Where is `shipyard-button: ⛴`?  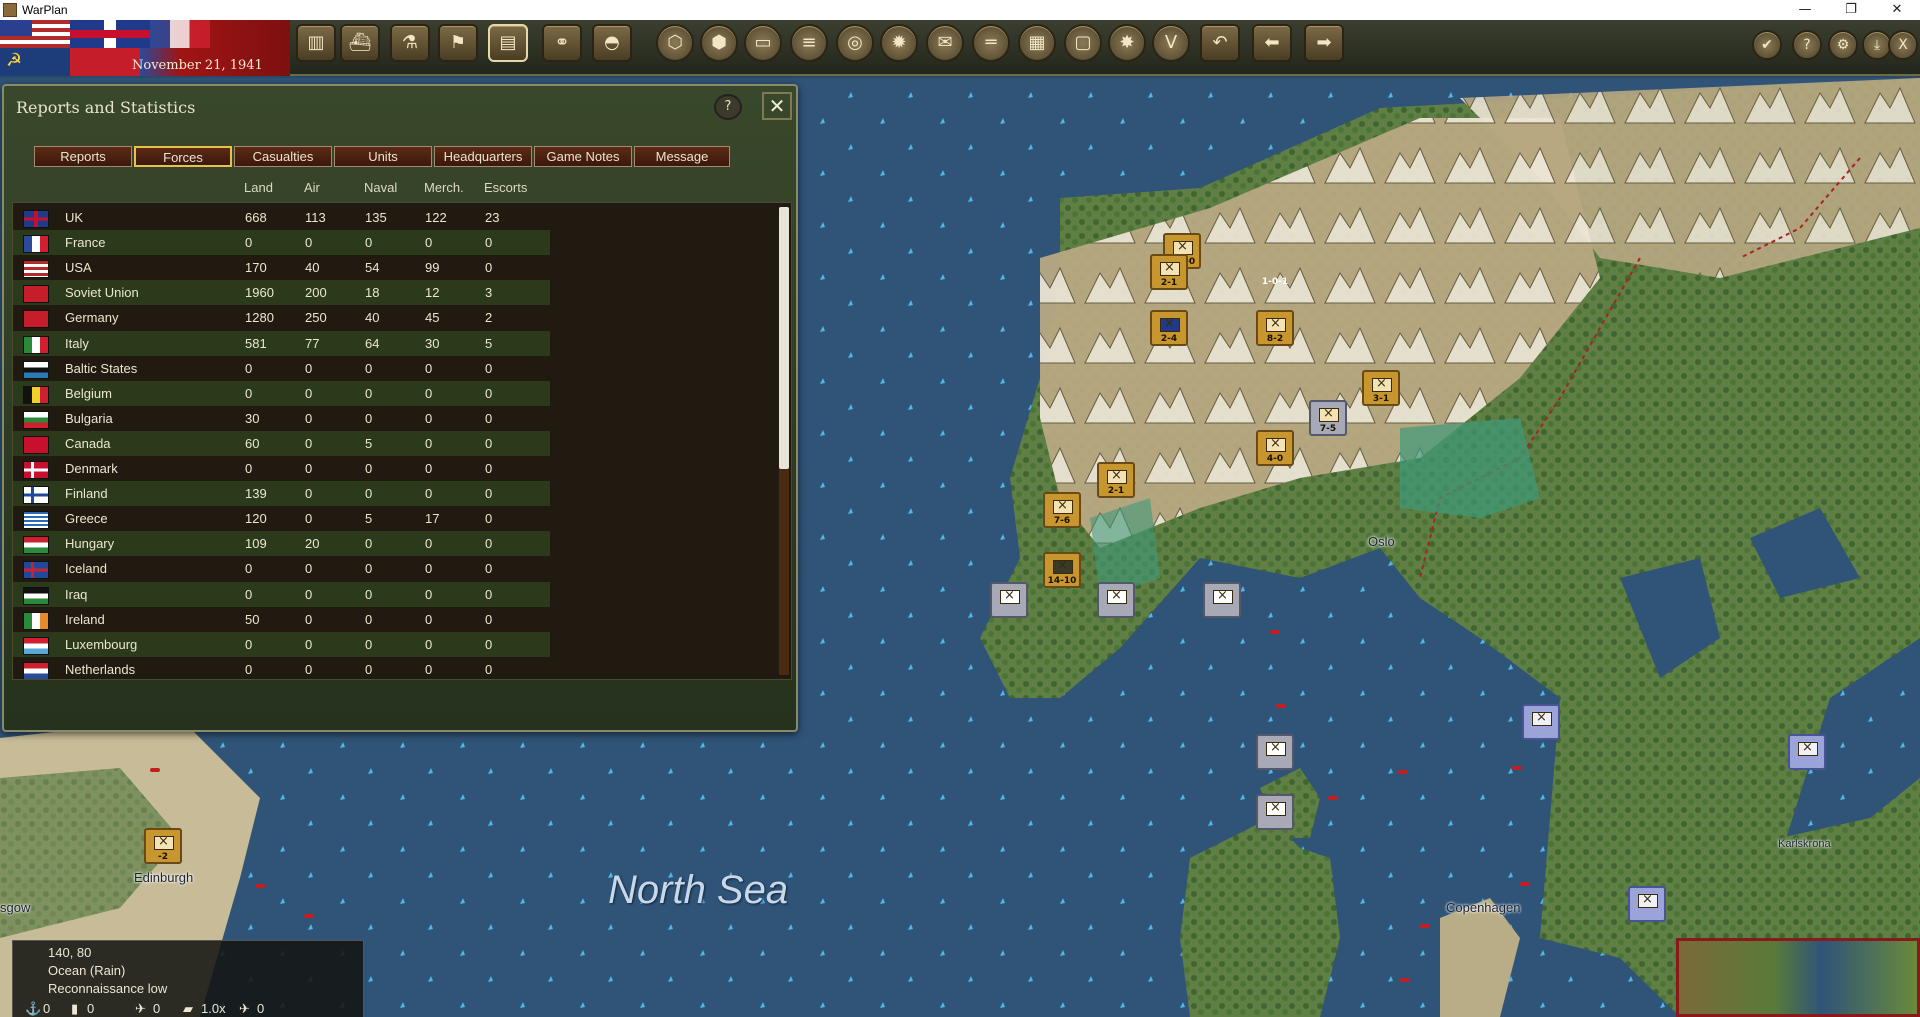 shipyard-button: ⛴ is located at coordinates (360, 43).